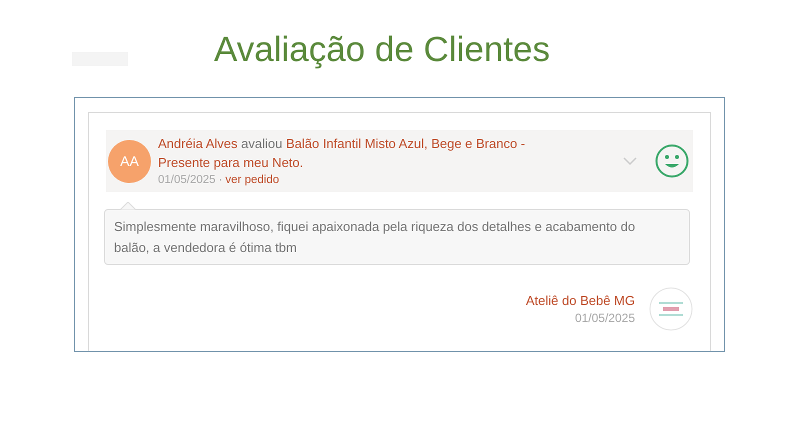 The image size is (804, 425). I want to click on chevron-icon, so click(630, 161).